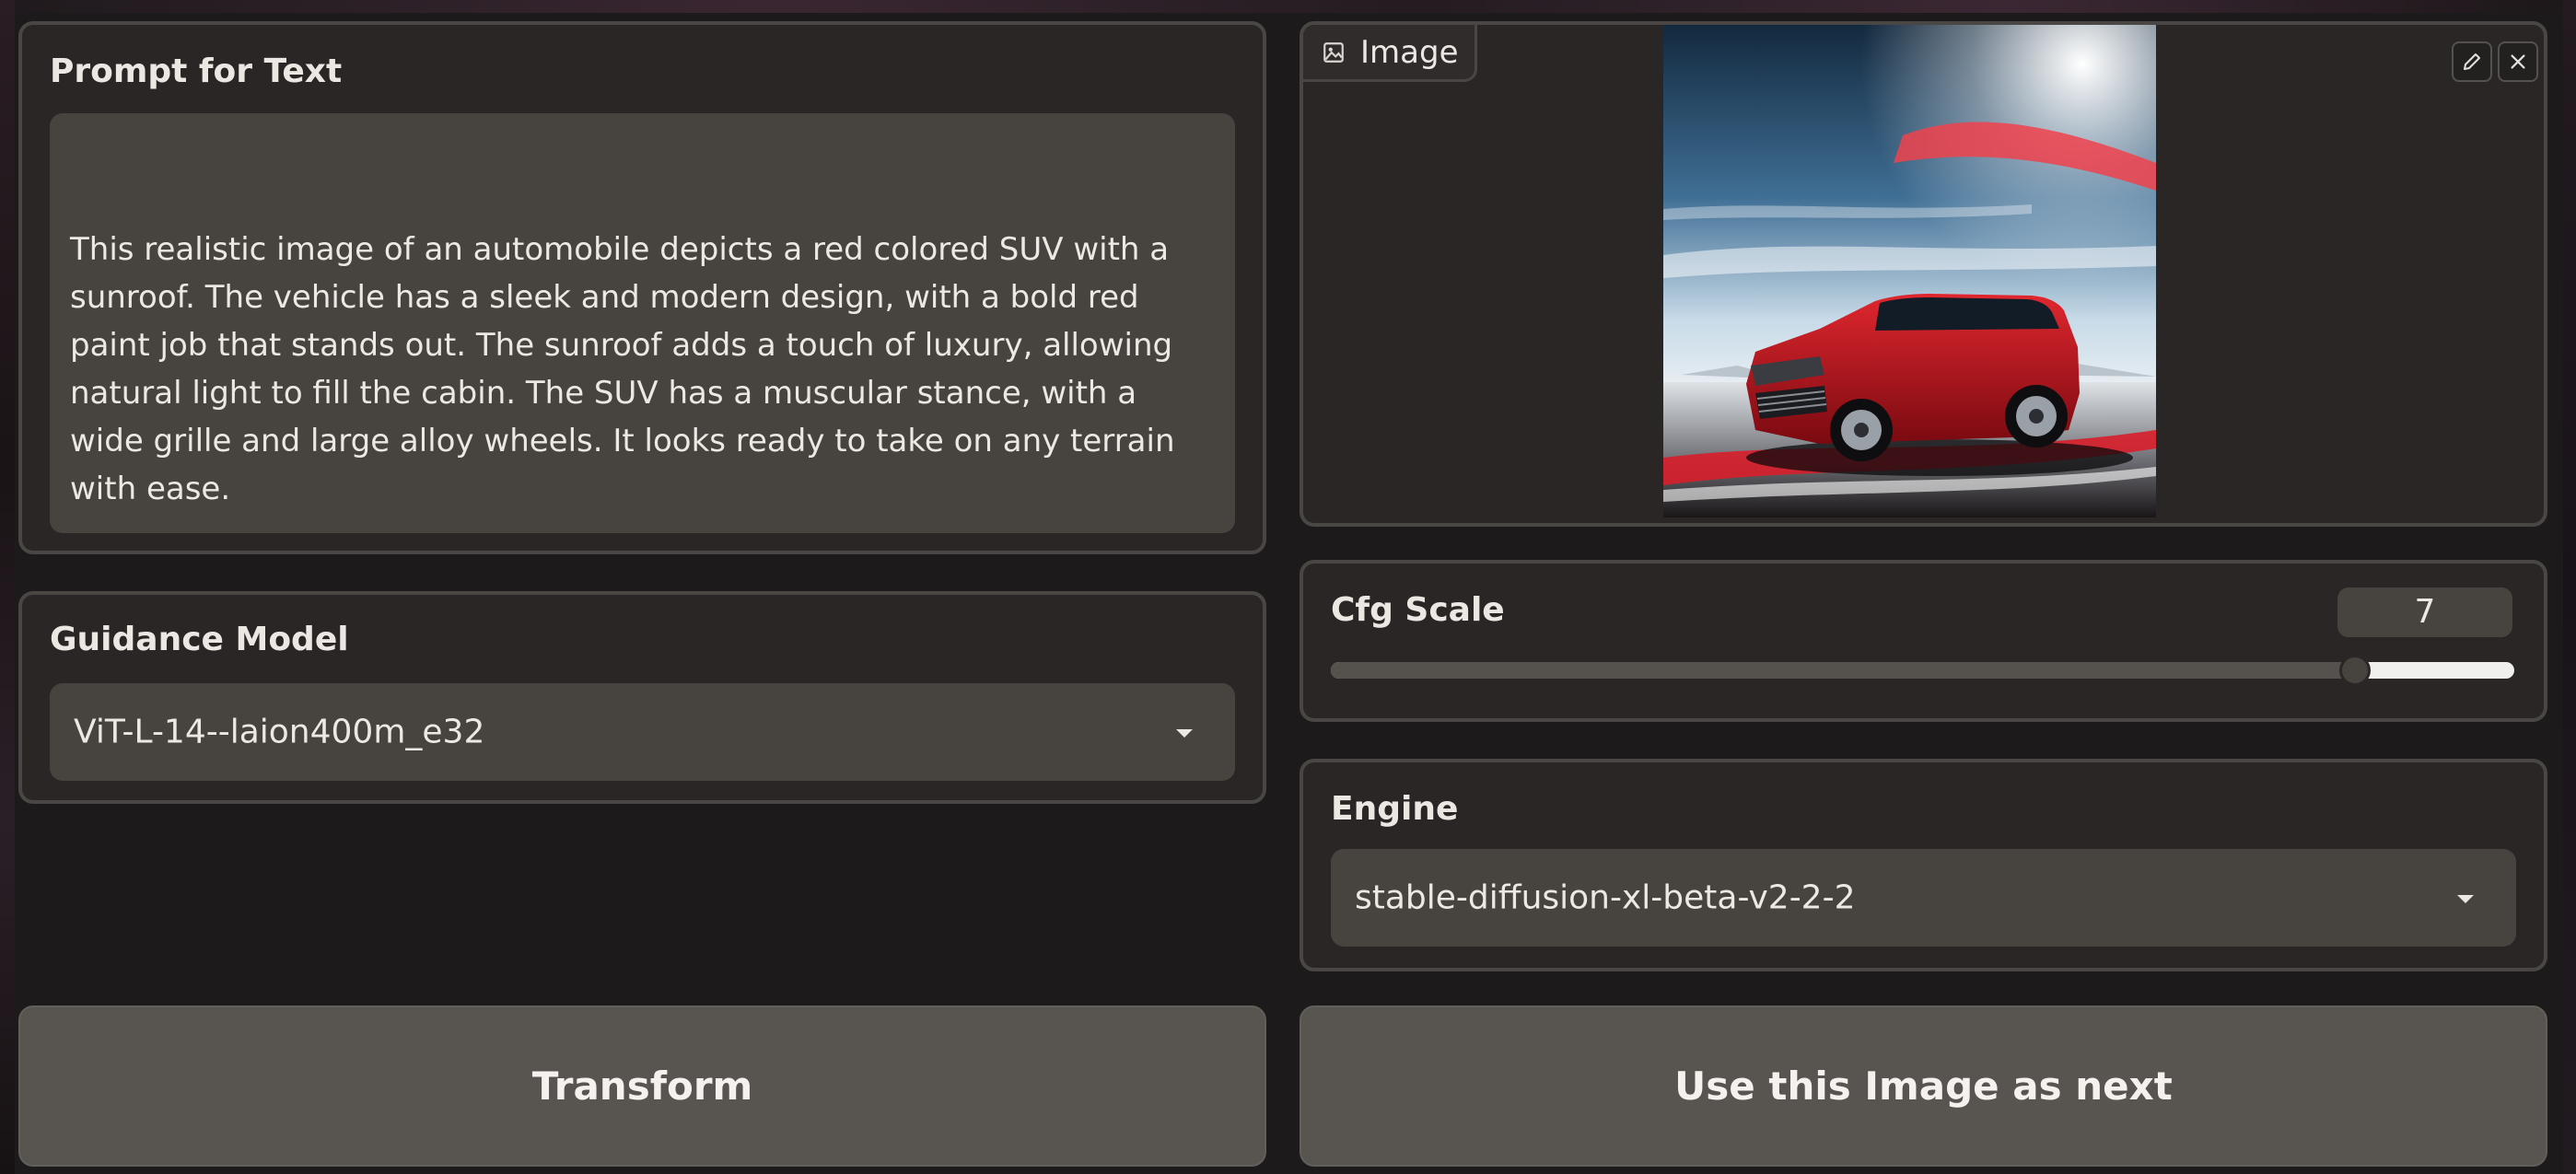 Image resolution: width=2576 pixels, height=1174 pixels. What do you see at coordinates (1924, 1086) in the screenshot?
I see `use-image-as-next-button: Use this Image as next` at bounding box center [1924, 1086].